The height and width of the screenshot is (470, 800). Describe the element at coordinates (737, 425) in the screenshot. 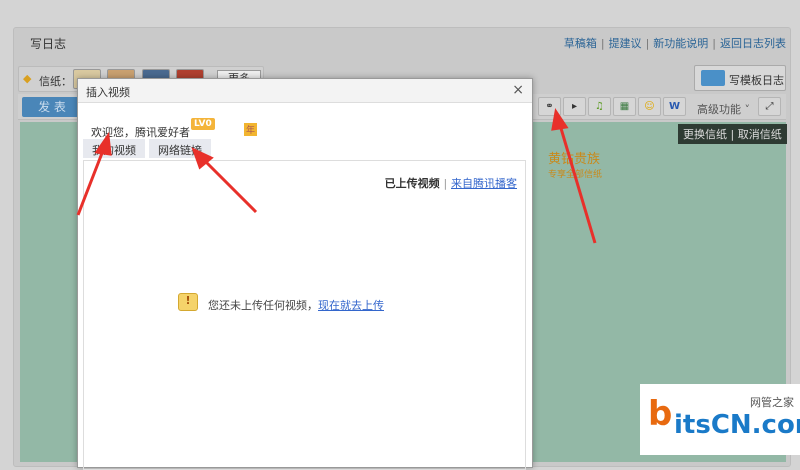

I see `watermark-brand: itsCN.com` at that location.